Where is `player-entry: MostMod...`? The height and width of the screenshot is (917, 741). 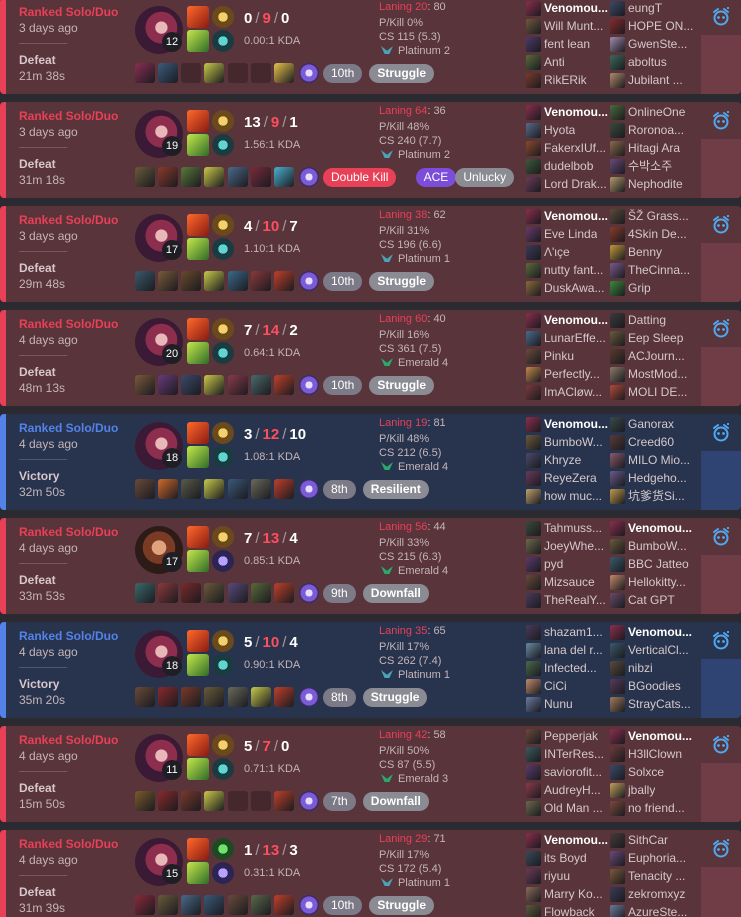 player-entry: MostMod... is located at coordinates (655, 375).